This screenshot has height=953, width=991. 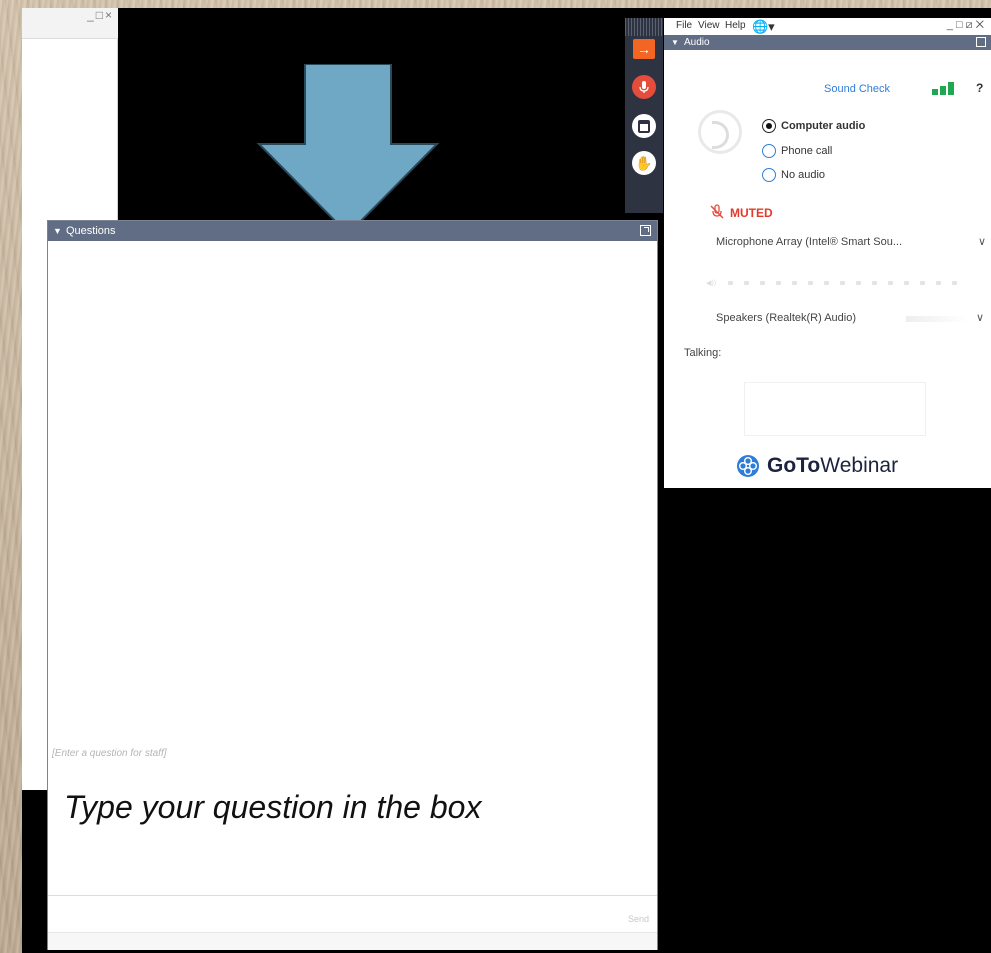 What do you see at coordinates (352, 941) in the screenshot?
I see `questions-footer` at bounding box center [352, 941].